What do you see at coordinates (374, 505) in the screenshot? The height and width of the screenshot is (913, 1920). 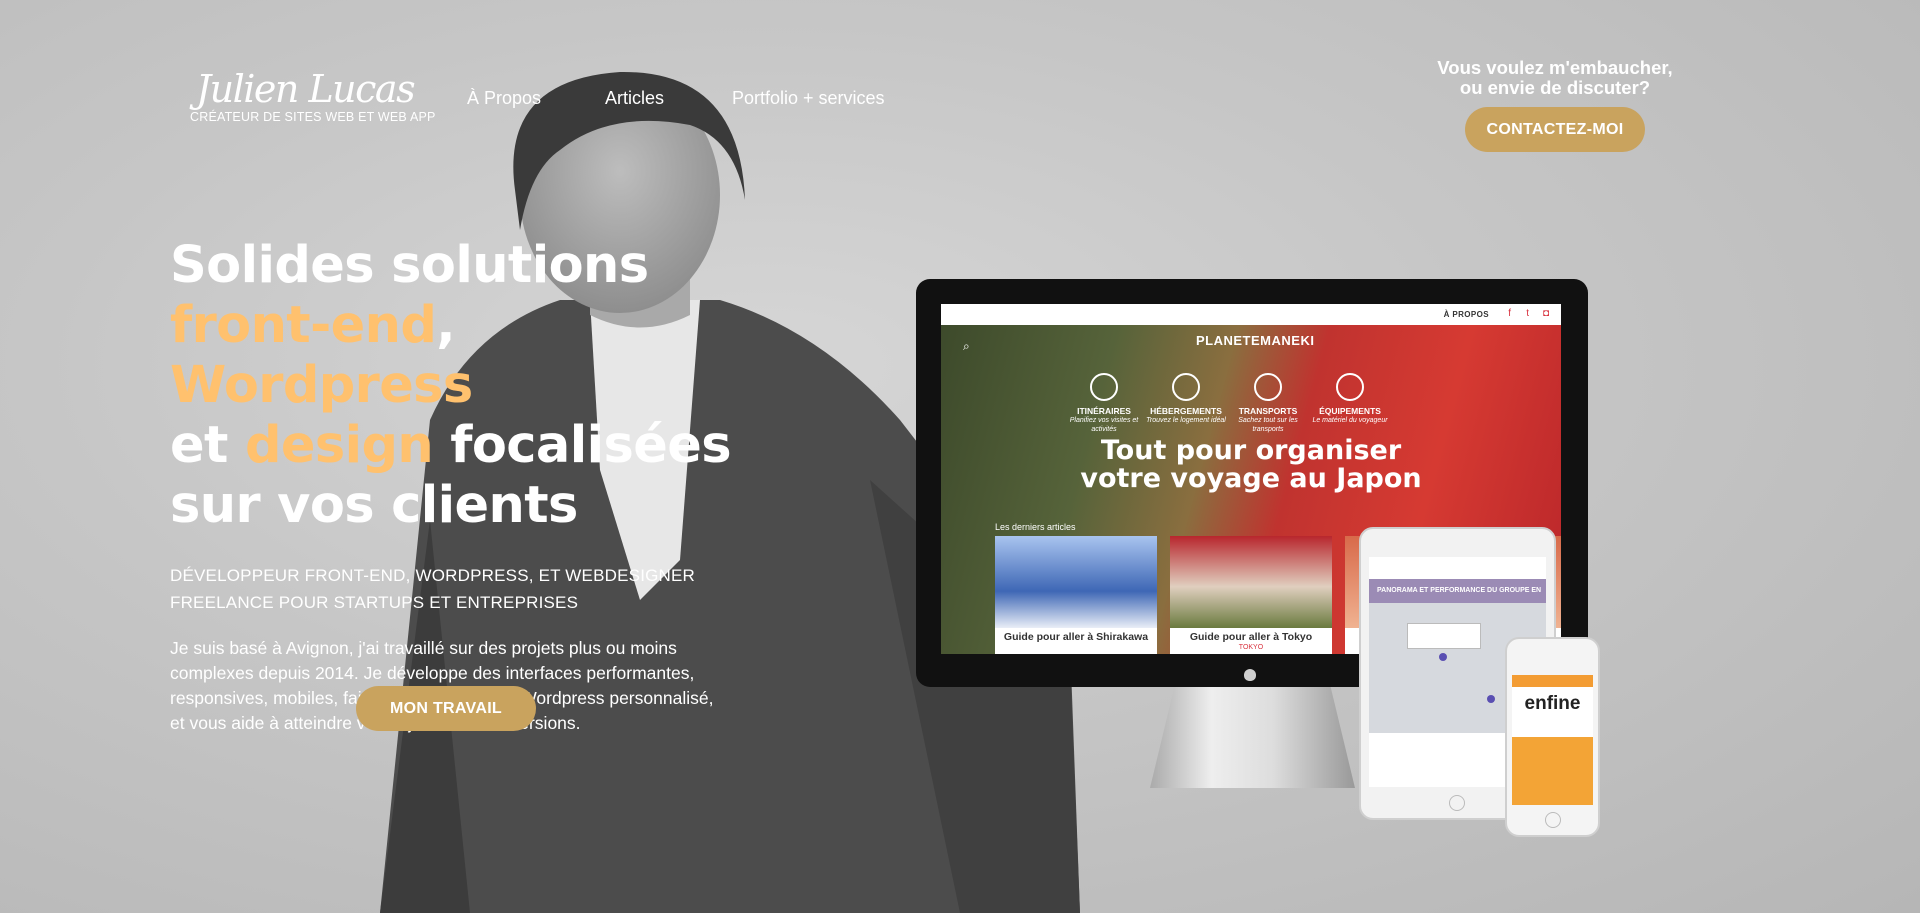 I see `headline-line4: sur vos clients` at bounding box center [374, 505].